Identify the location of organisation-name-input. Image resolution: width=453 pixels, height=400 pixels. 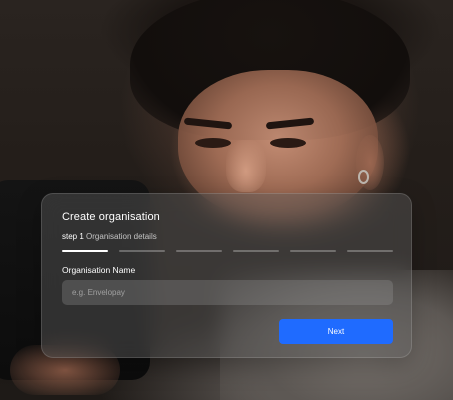
(227, 292).